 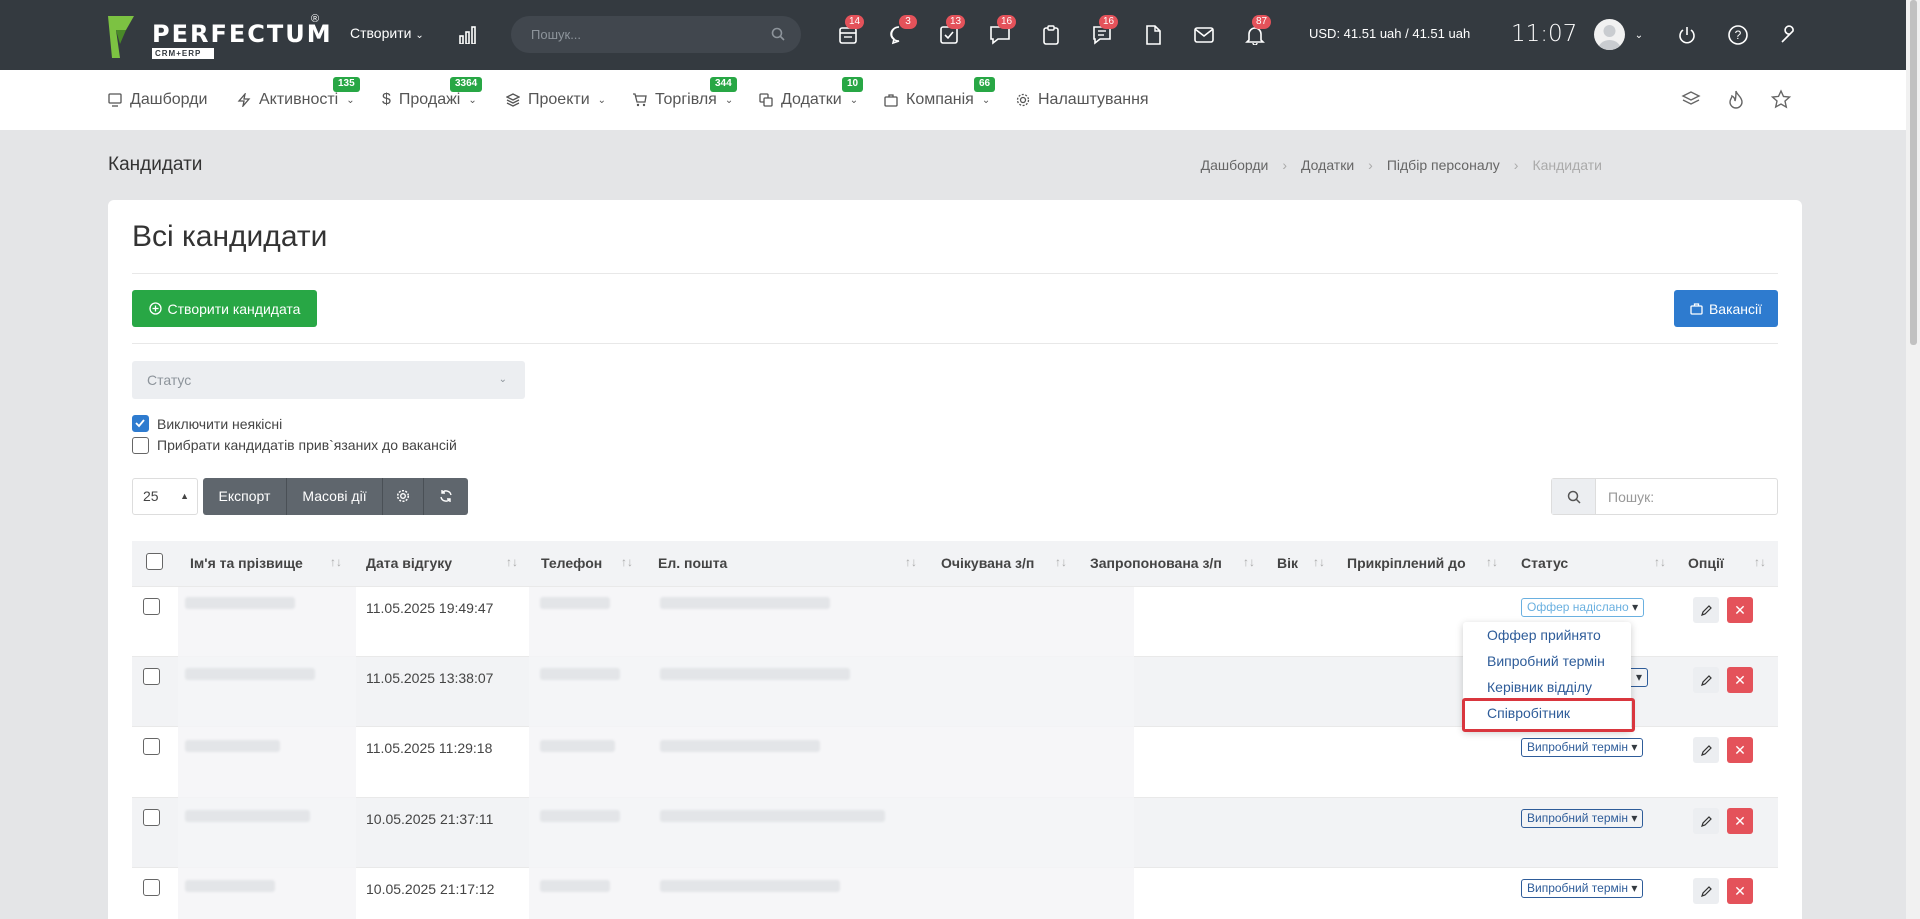 What do you see at coordinates (403, 496) in the screenshot?
I see `table-settings-button` at bounding box center [403, 496].